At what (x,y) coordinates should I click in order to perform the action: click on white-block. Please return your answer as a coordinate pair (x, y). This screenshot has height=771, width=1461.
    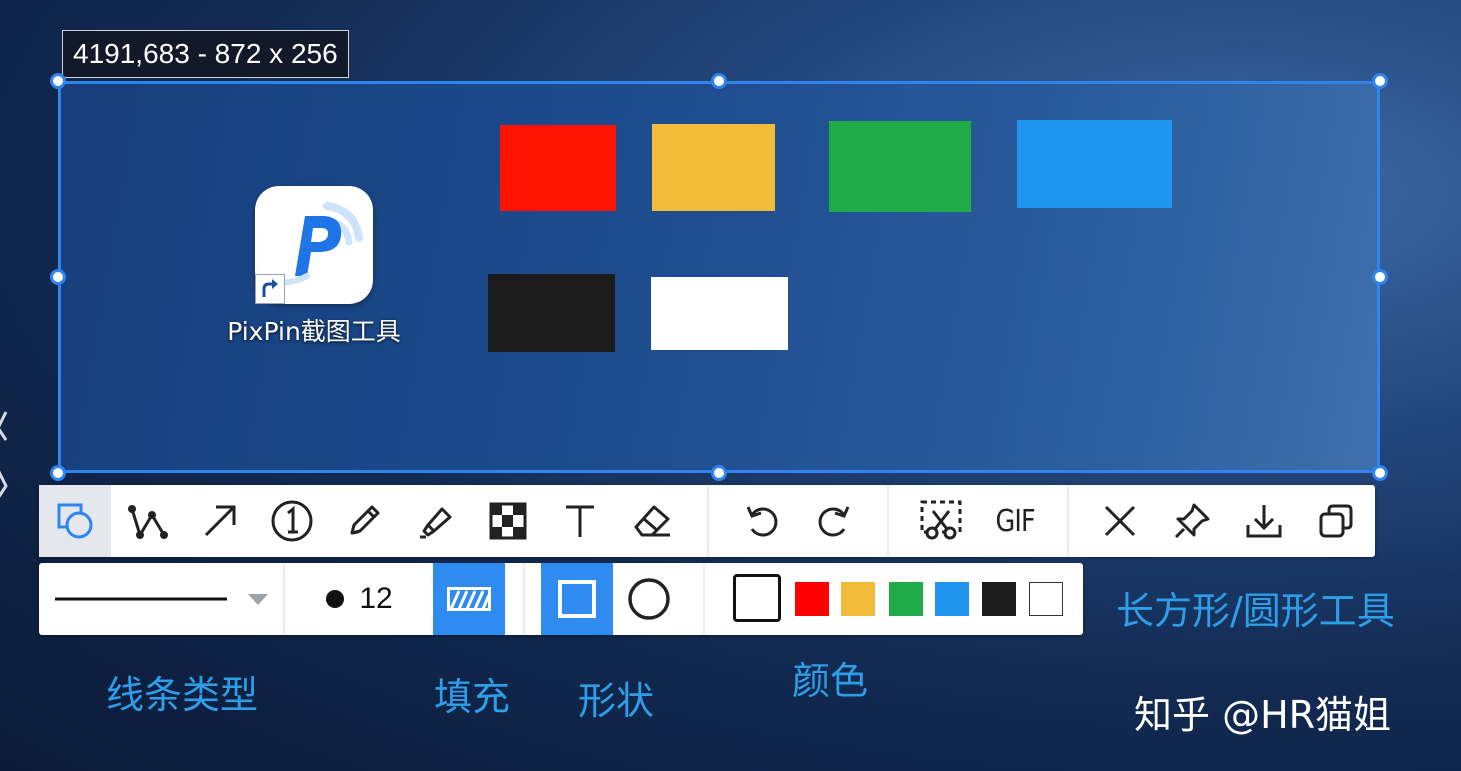
    Looking at the image, I should click on (719, 313).